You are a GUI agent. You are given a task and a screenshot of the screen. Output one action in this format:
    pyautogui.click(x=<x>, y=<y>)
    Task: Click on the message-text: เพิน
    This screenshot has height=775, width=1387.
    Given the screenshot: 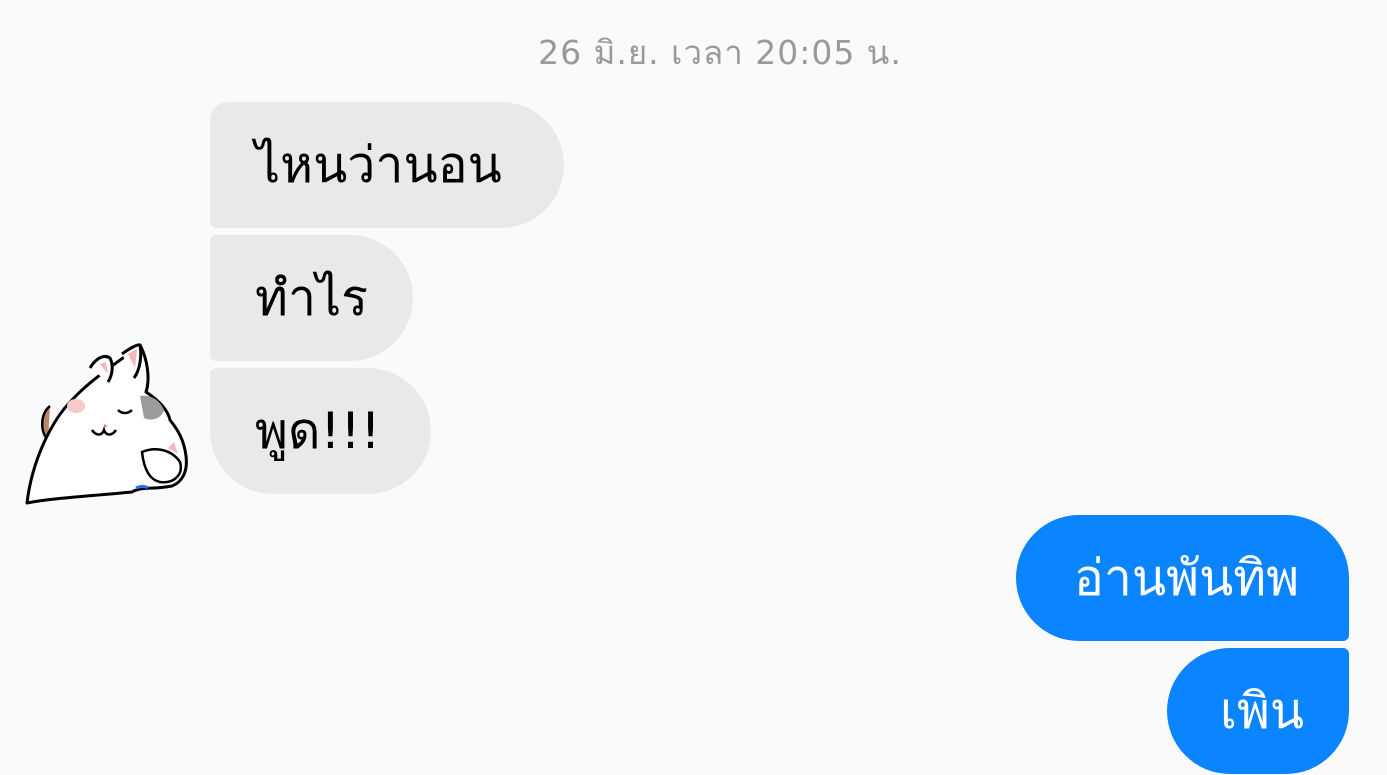 What is the action you would take?
    pyautogui.click(x=1262, y=710)
    